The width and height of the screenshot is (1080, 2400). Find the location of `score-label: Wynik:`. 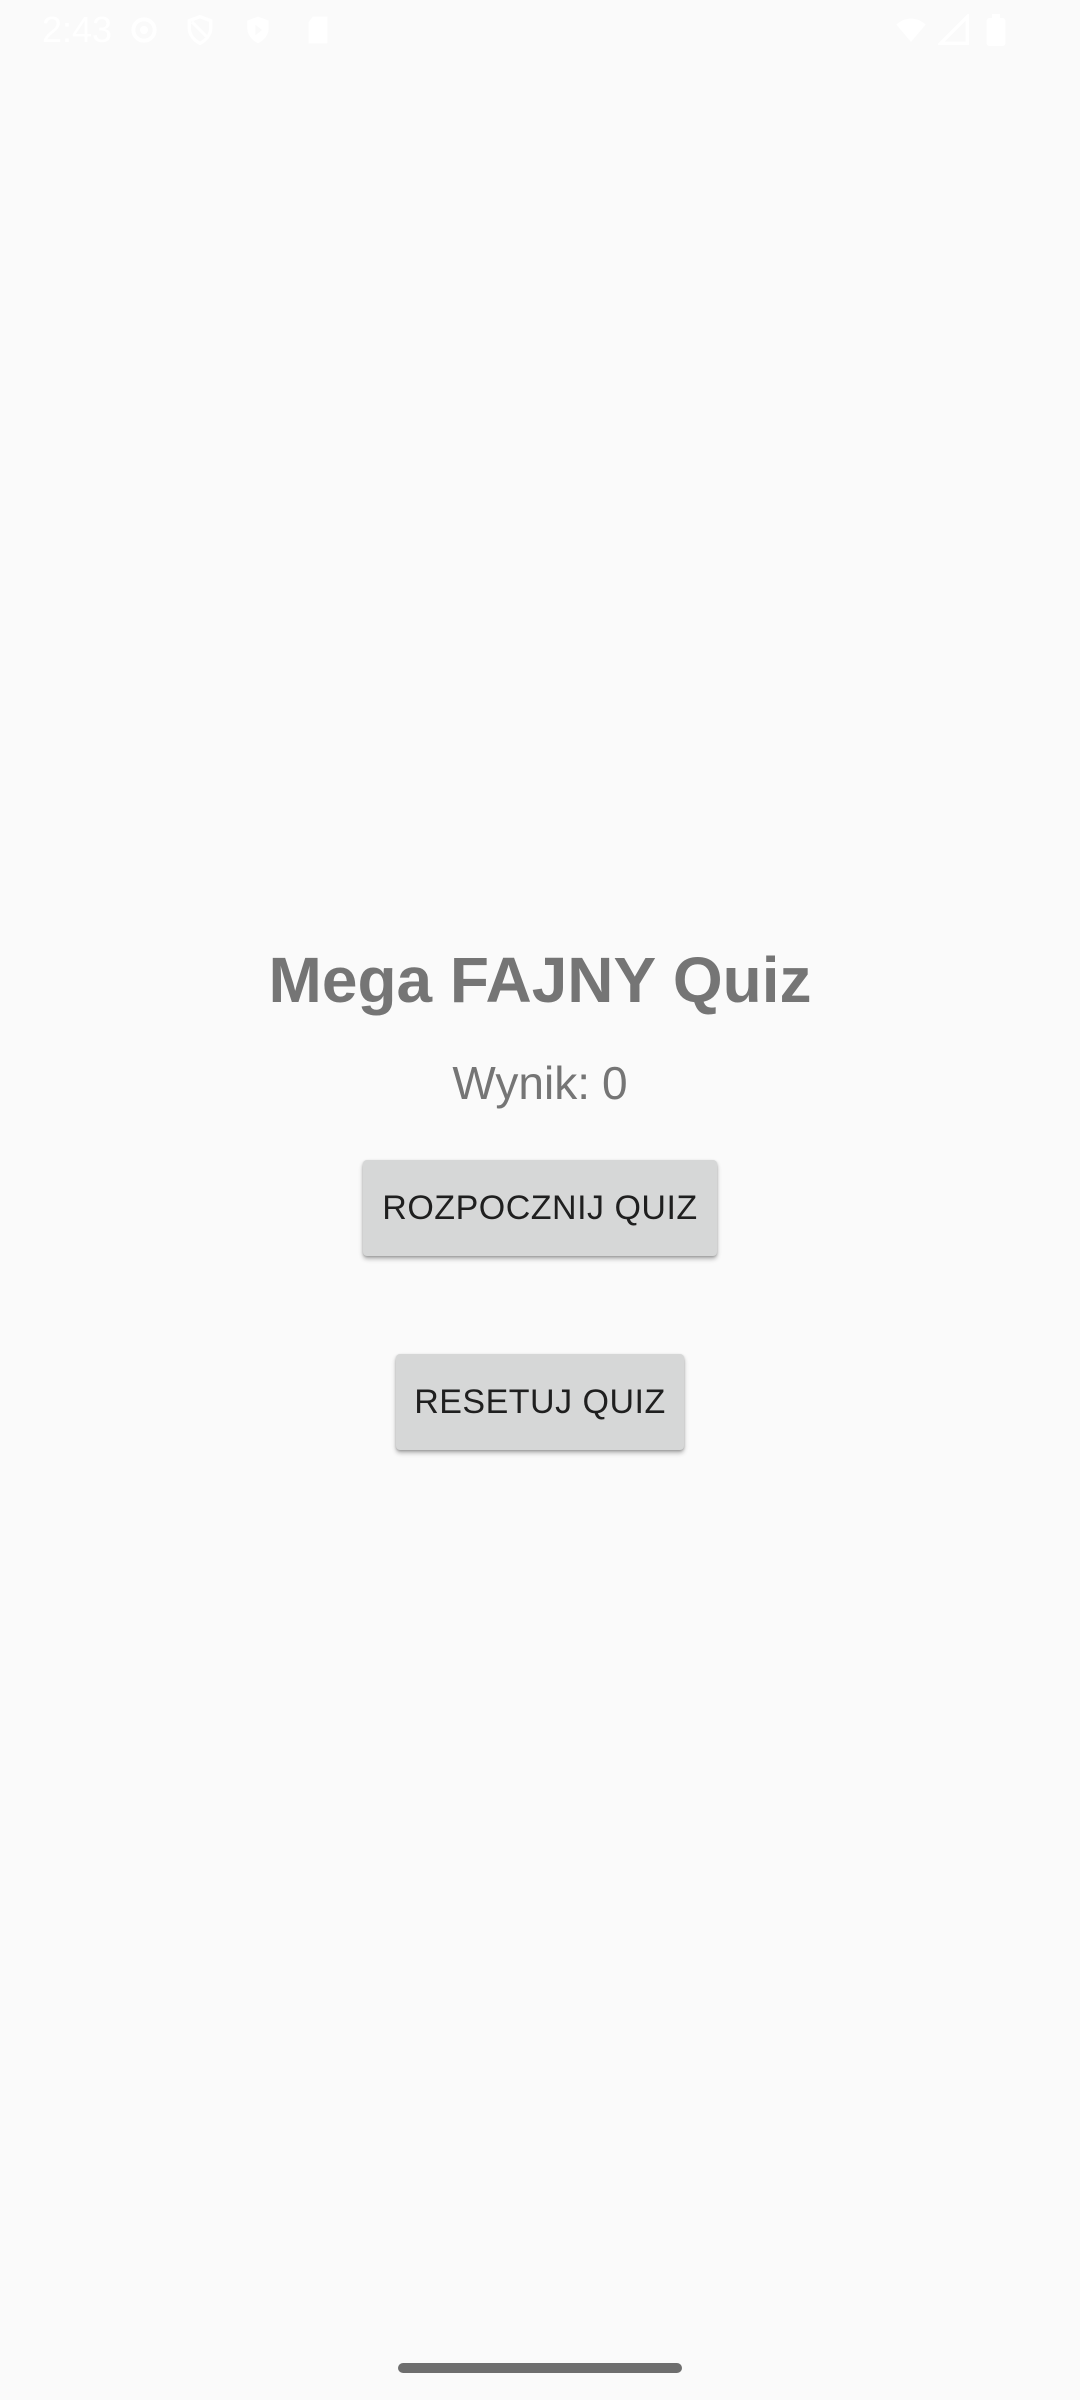

score-label: Wynik: is located at coordinates (521, 1083).